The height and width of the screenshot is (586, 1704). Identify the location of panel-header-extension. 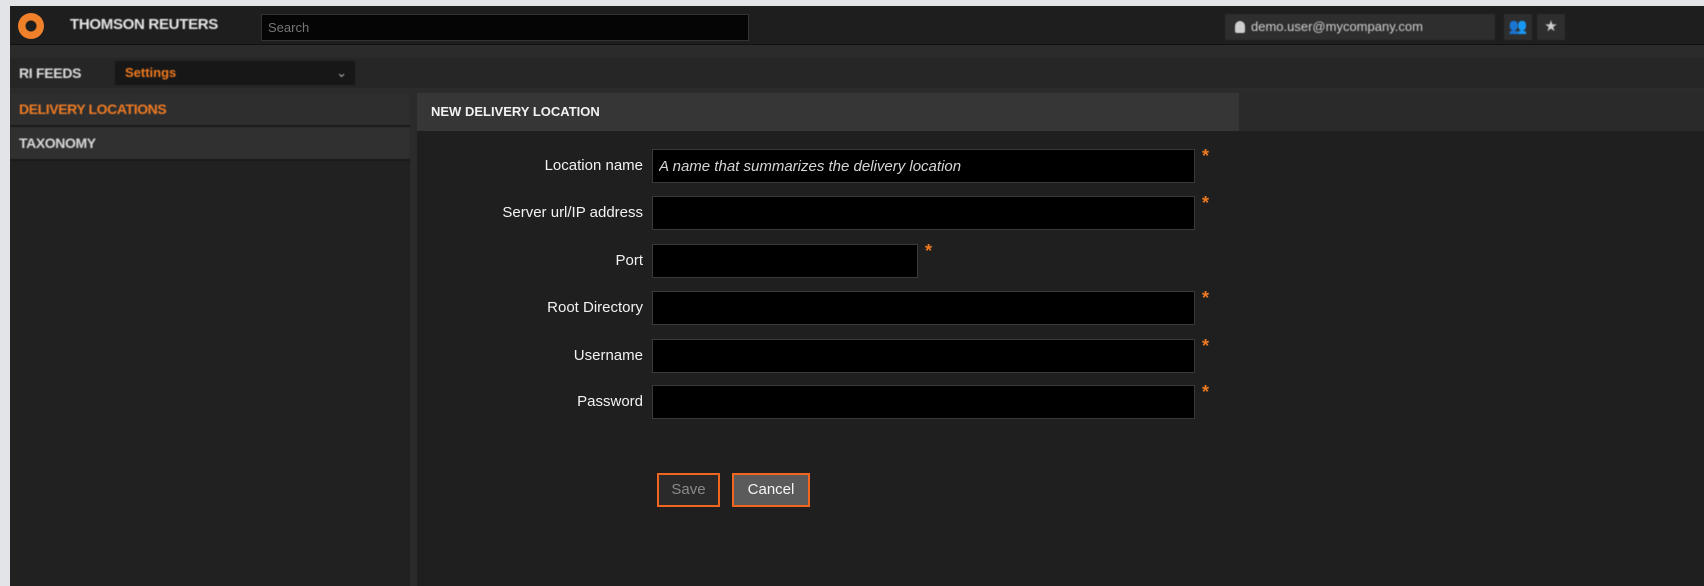
(1471, 112).